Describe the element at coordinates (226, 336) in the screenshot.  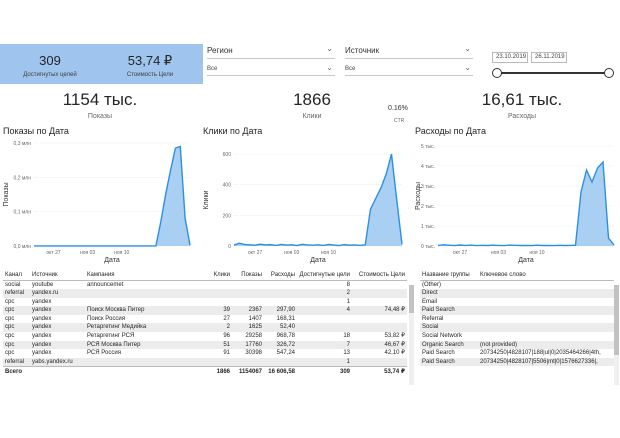
I see `table-cell: 96` at that location.